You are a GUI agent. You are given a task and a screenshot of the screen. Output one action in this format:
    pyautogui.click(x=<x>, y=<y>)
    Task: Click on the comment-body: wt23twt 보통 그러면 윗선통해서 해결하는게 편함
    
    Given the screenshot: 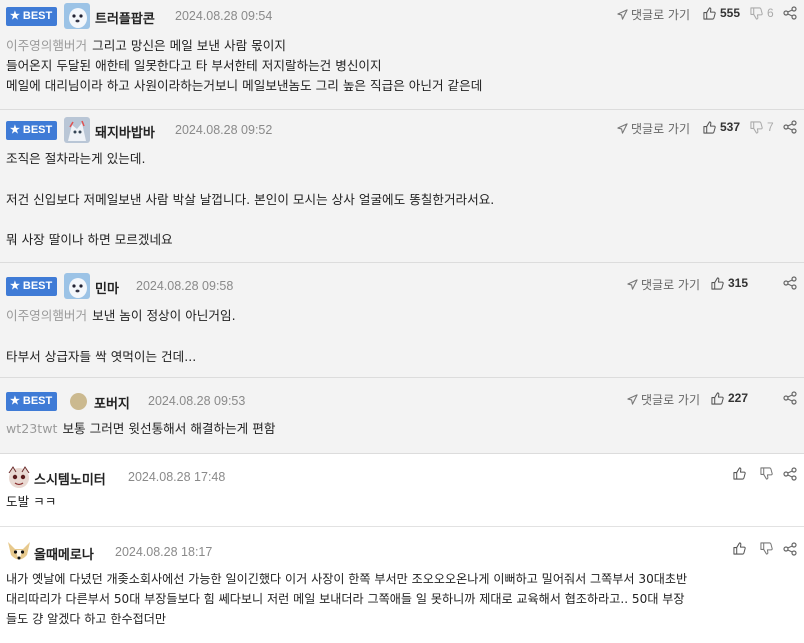 What is the action you would take?
    pyautogui.click(x=141, y=428)
    